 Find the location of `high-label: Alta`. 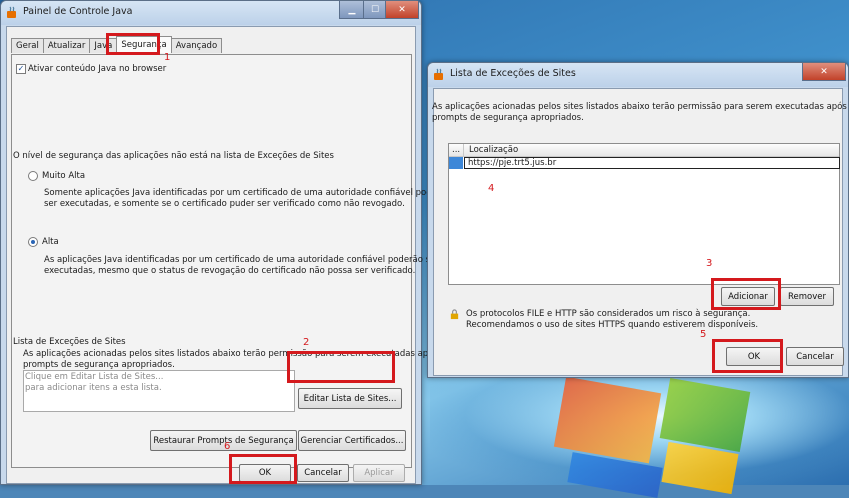

high-label: Alta is located at coordinates (50, 242).